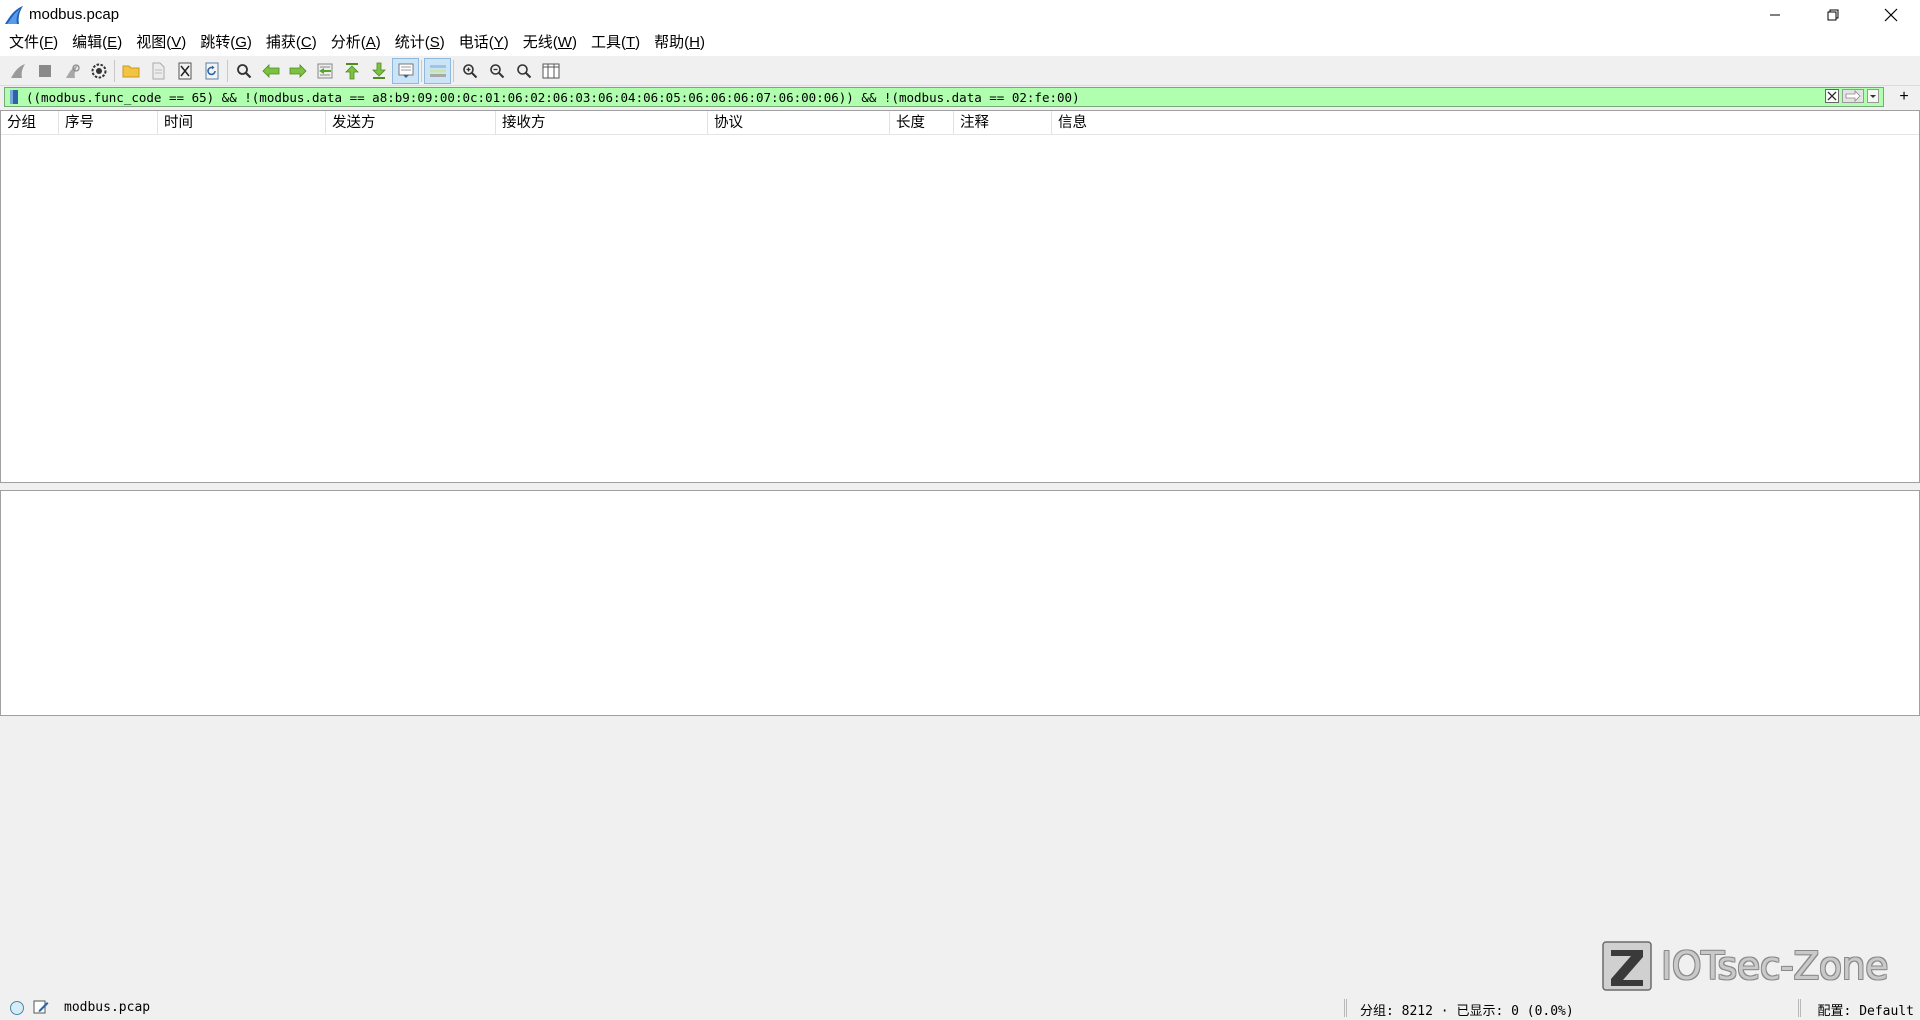 This screenshot has width=1920, height=1020. I want to click on menu-file: 文件(F), so click(33, 42).